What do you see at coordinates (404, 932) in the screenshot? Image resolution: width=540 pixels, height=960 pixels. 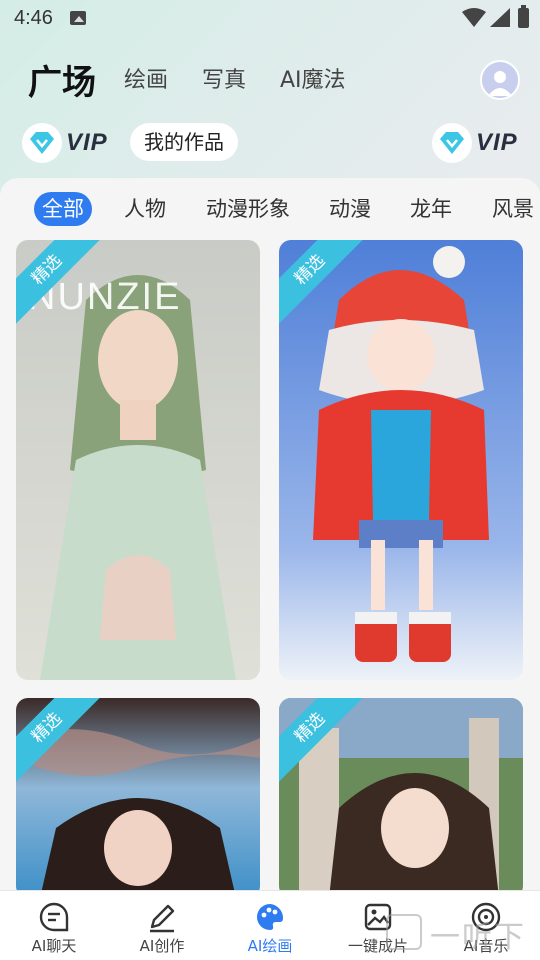 I see `watermark-logo` at bounding box center [404, 932].